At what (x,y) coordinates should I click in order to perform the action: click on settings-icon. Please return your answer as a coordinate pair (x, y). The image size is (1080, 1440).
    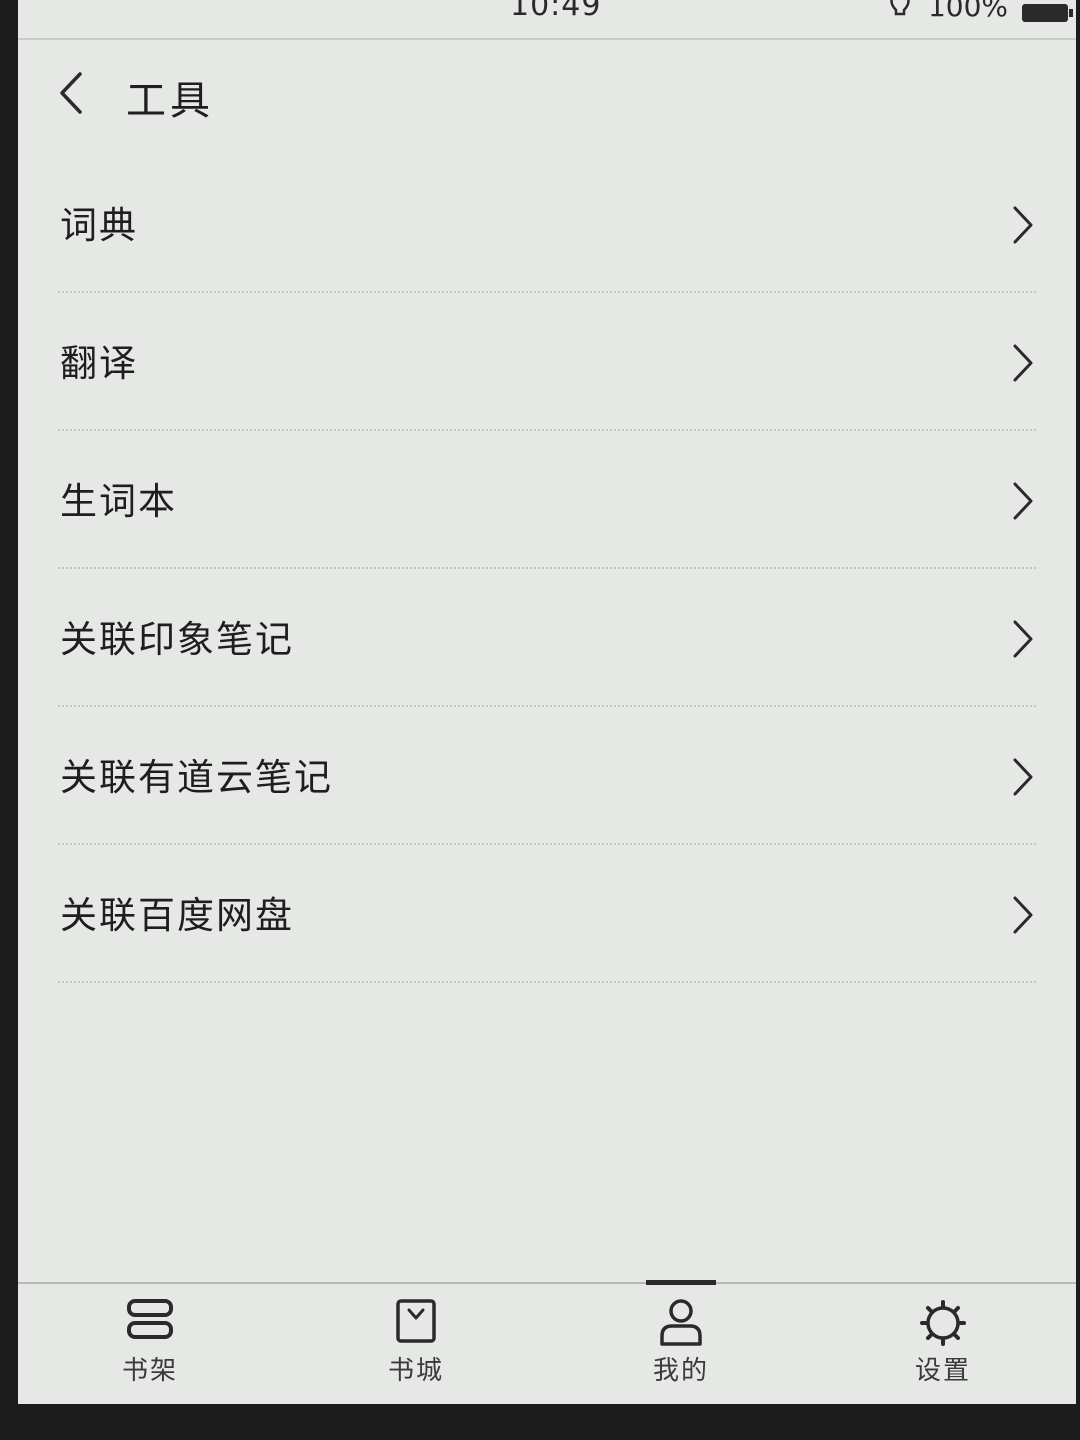
    Looking at the image, I should click on (943, 1323).